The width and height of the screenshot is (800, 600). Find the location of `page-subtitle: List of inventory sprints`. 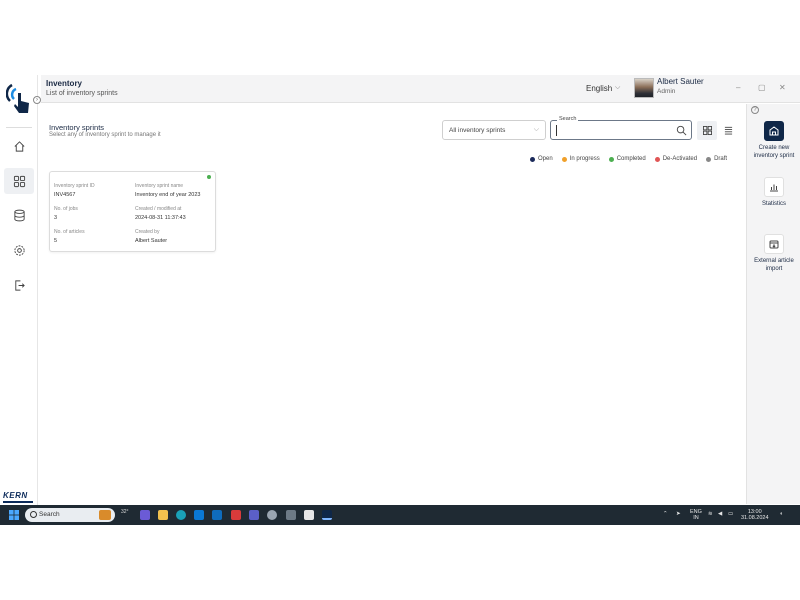

page-subtitle: List of inventory sprints is located at coordinates (82, 93).